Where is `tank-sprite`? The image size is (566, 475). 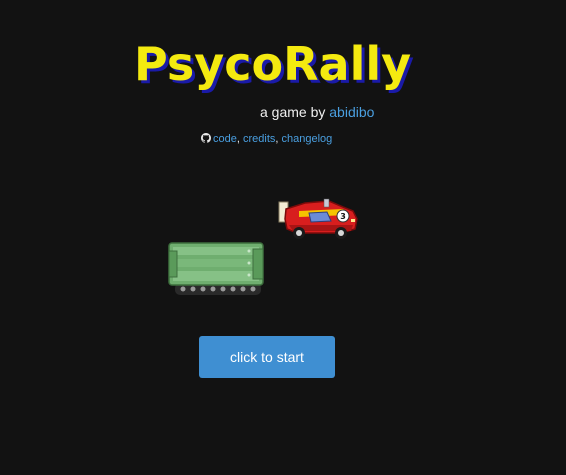
tank-sprite is located at coordinates (216, 268).